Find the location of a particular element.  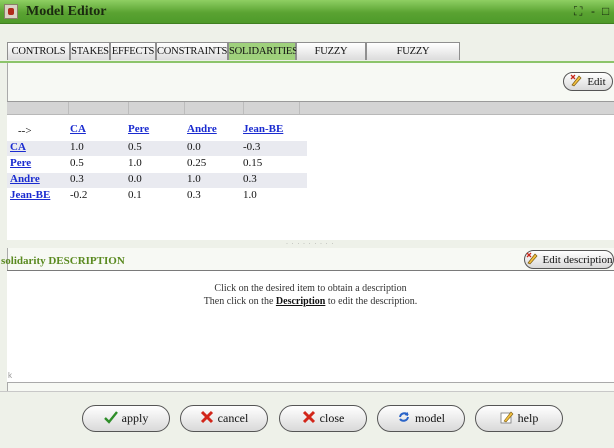

help-button: help is located at coordinates (519, 418).